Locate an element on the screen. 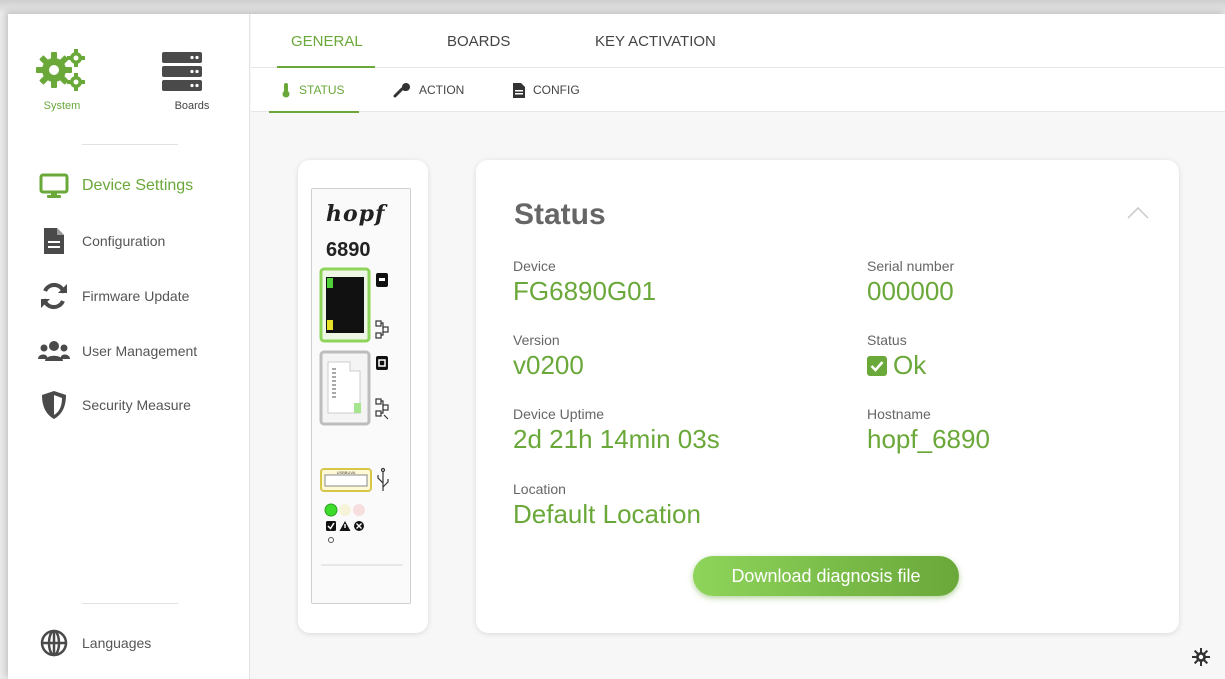 Image resolution: width=1225 pixels, height=679 pixels. tab-general: GENERAL is located at coordinates (326, 41).